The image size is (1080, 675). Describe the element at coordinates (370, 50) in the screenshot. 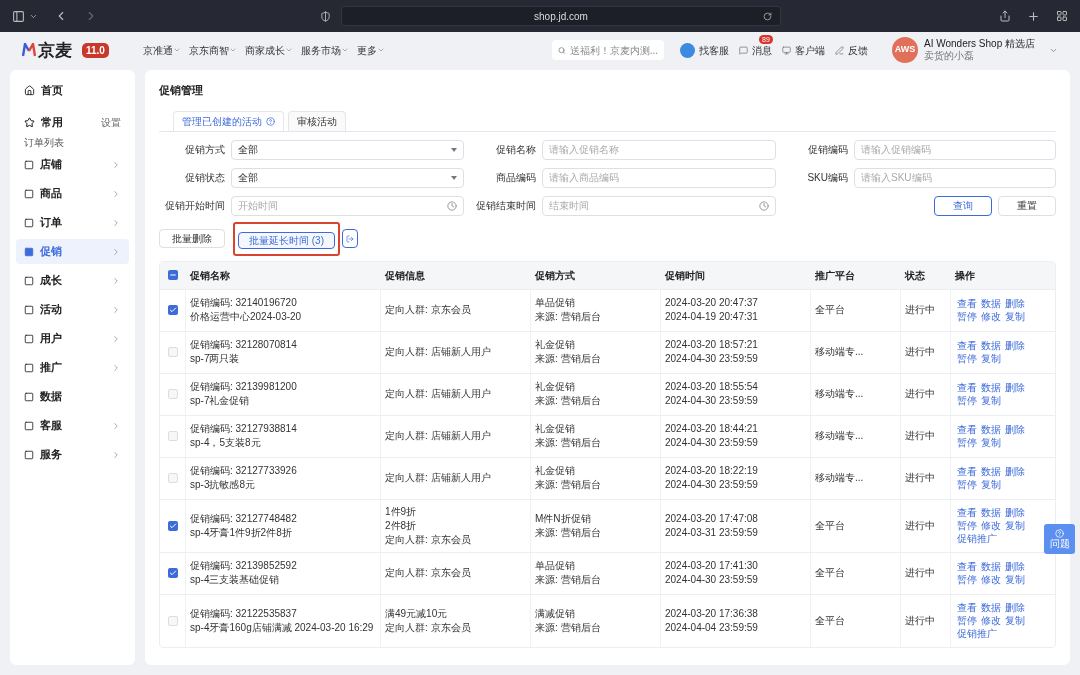

I see `nav-menu-item: 更多` at that location.